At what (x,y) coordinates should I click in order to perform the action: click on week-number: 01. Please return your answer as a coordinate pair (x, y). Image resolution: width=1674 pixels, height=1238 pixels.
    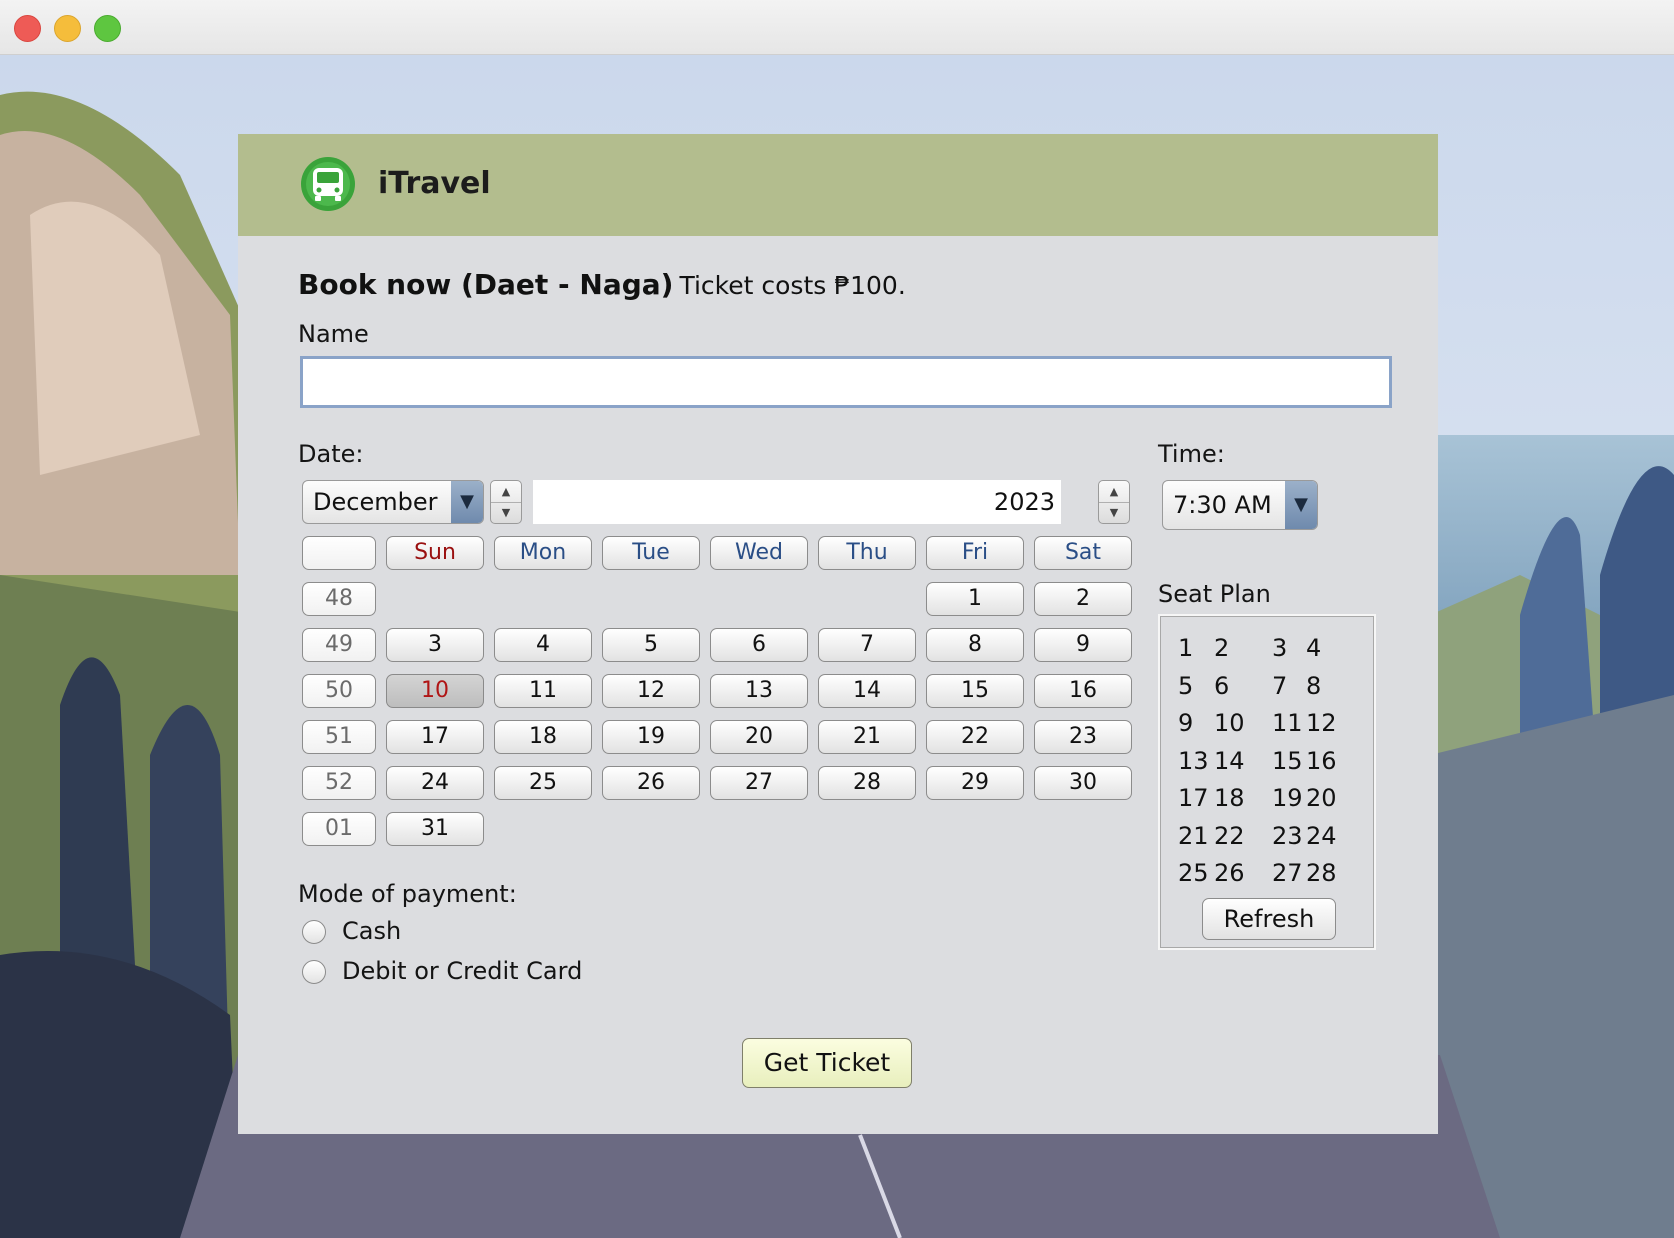
    Looking at the image, I should click on (339, 829).